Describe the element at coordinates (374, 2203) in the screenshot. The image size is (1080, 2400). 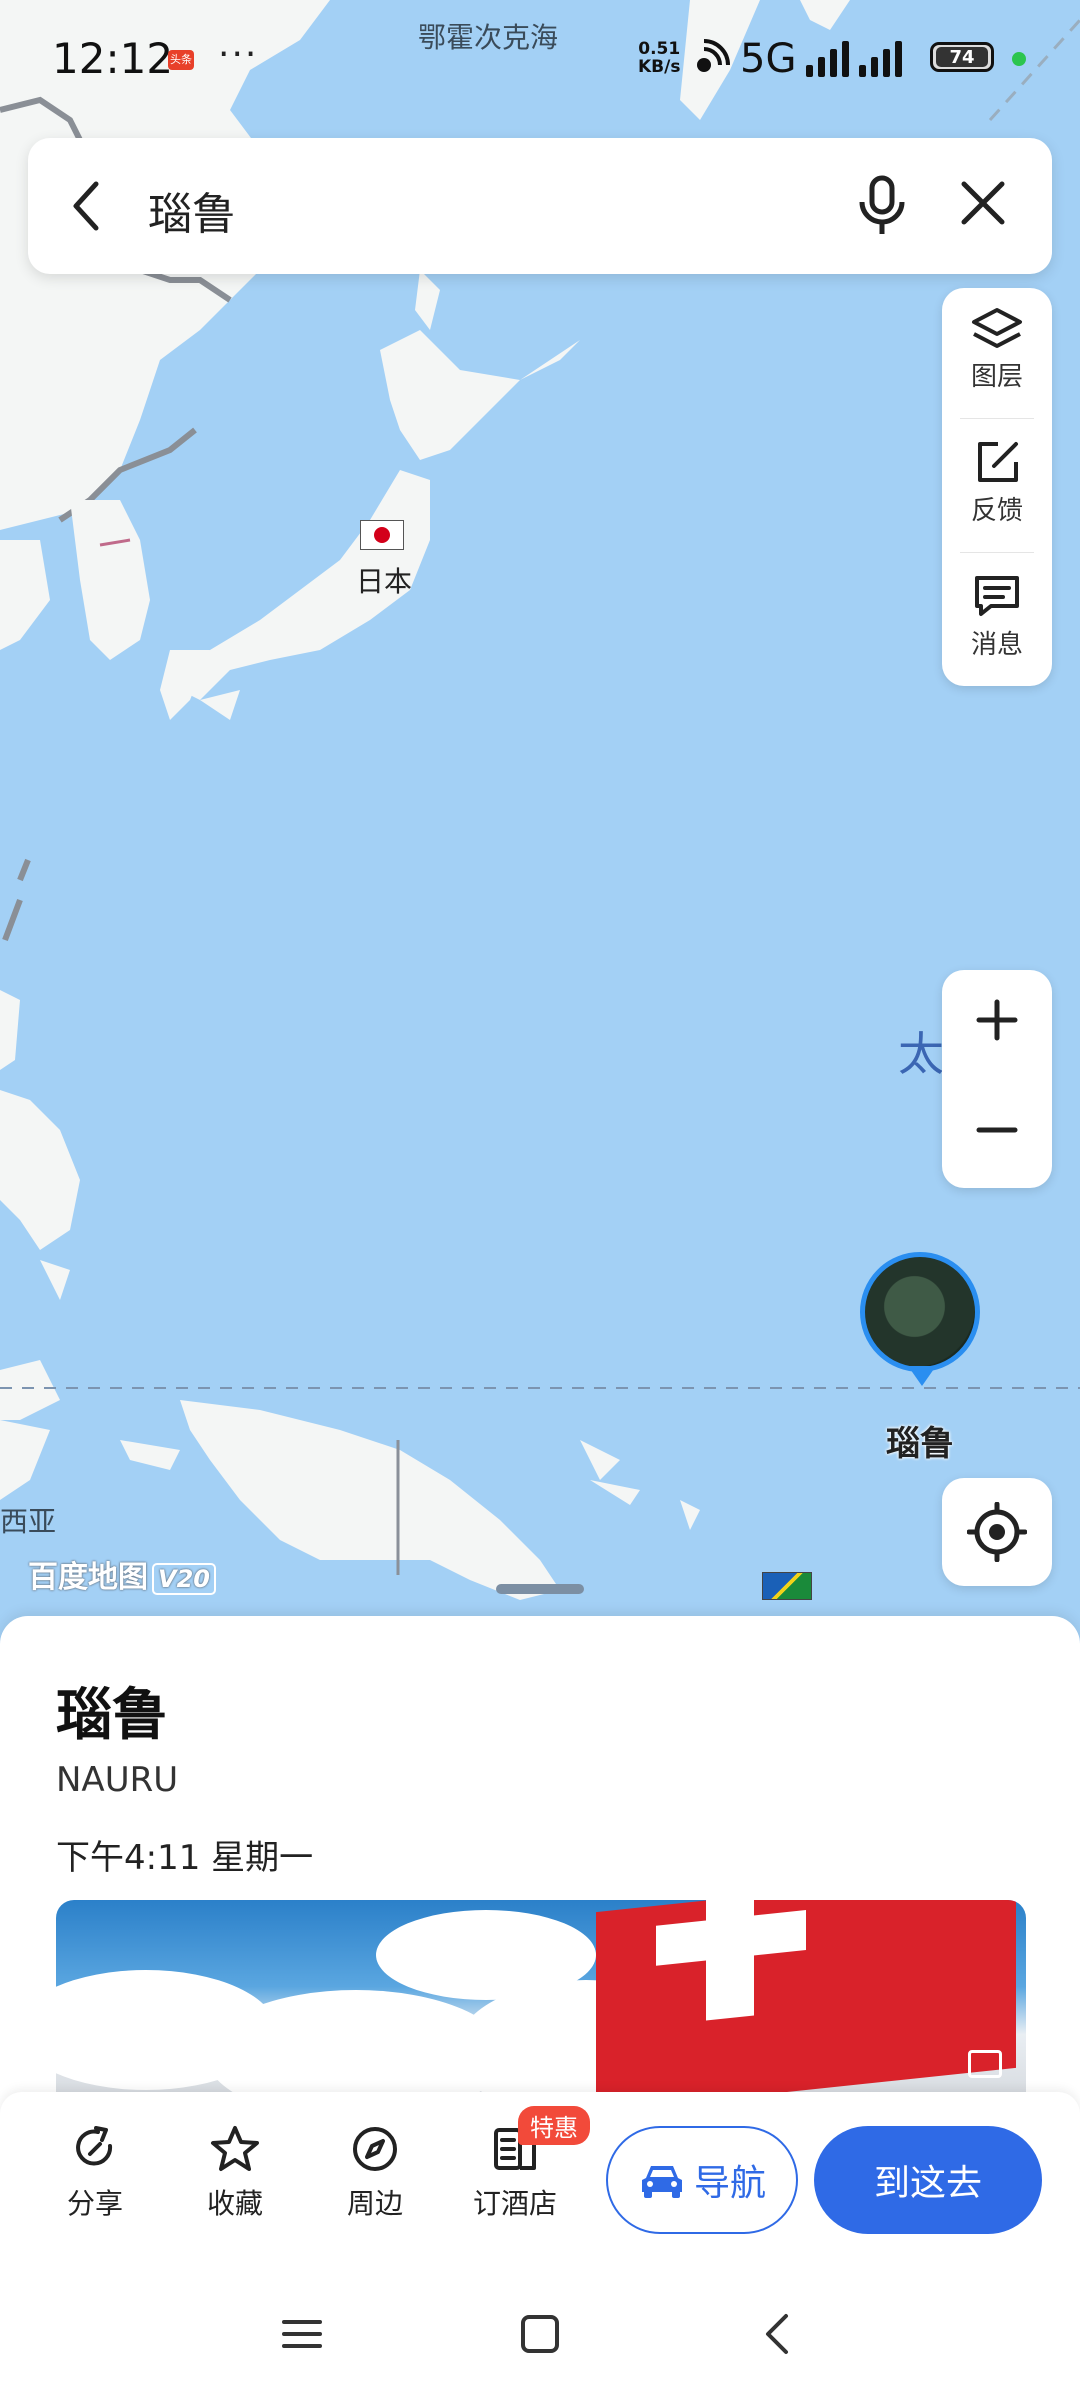
I see `nearby-label: 周边` at that location.